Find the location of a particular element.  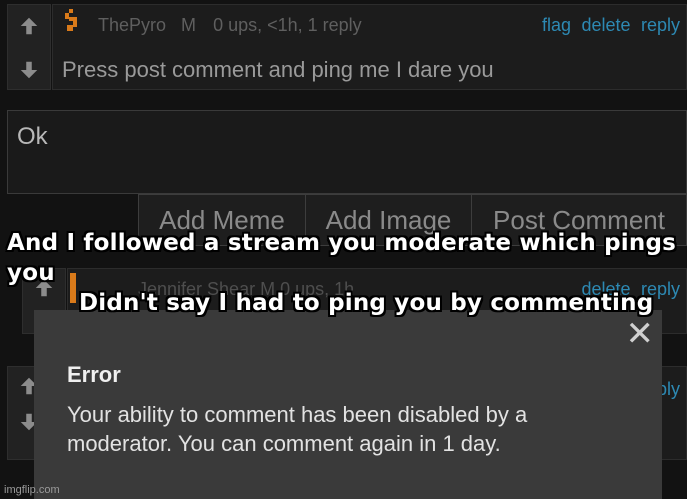

comment-author: ThePyro is located at coordinates (132, 25).